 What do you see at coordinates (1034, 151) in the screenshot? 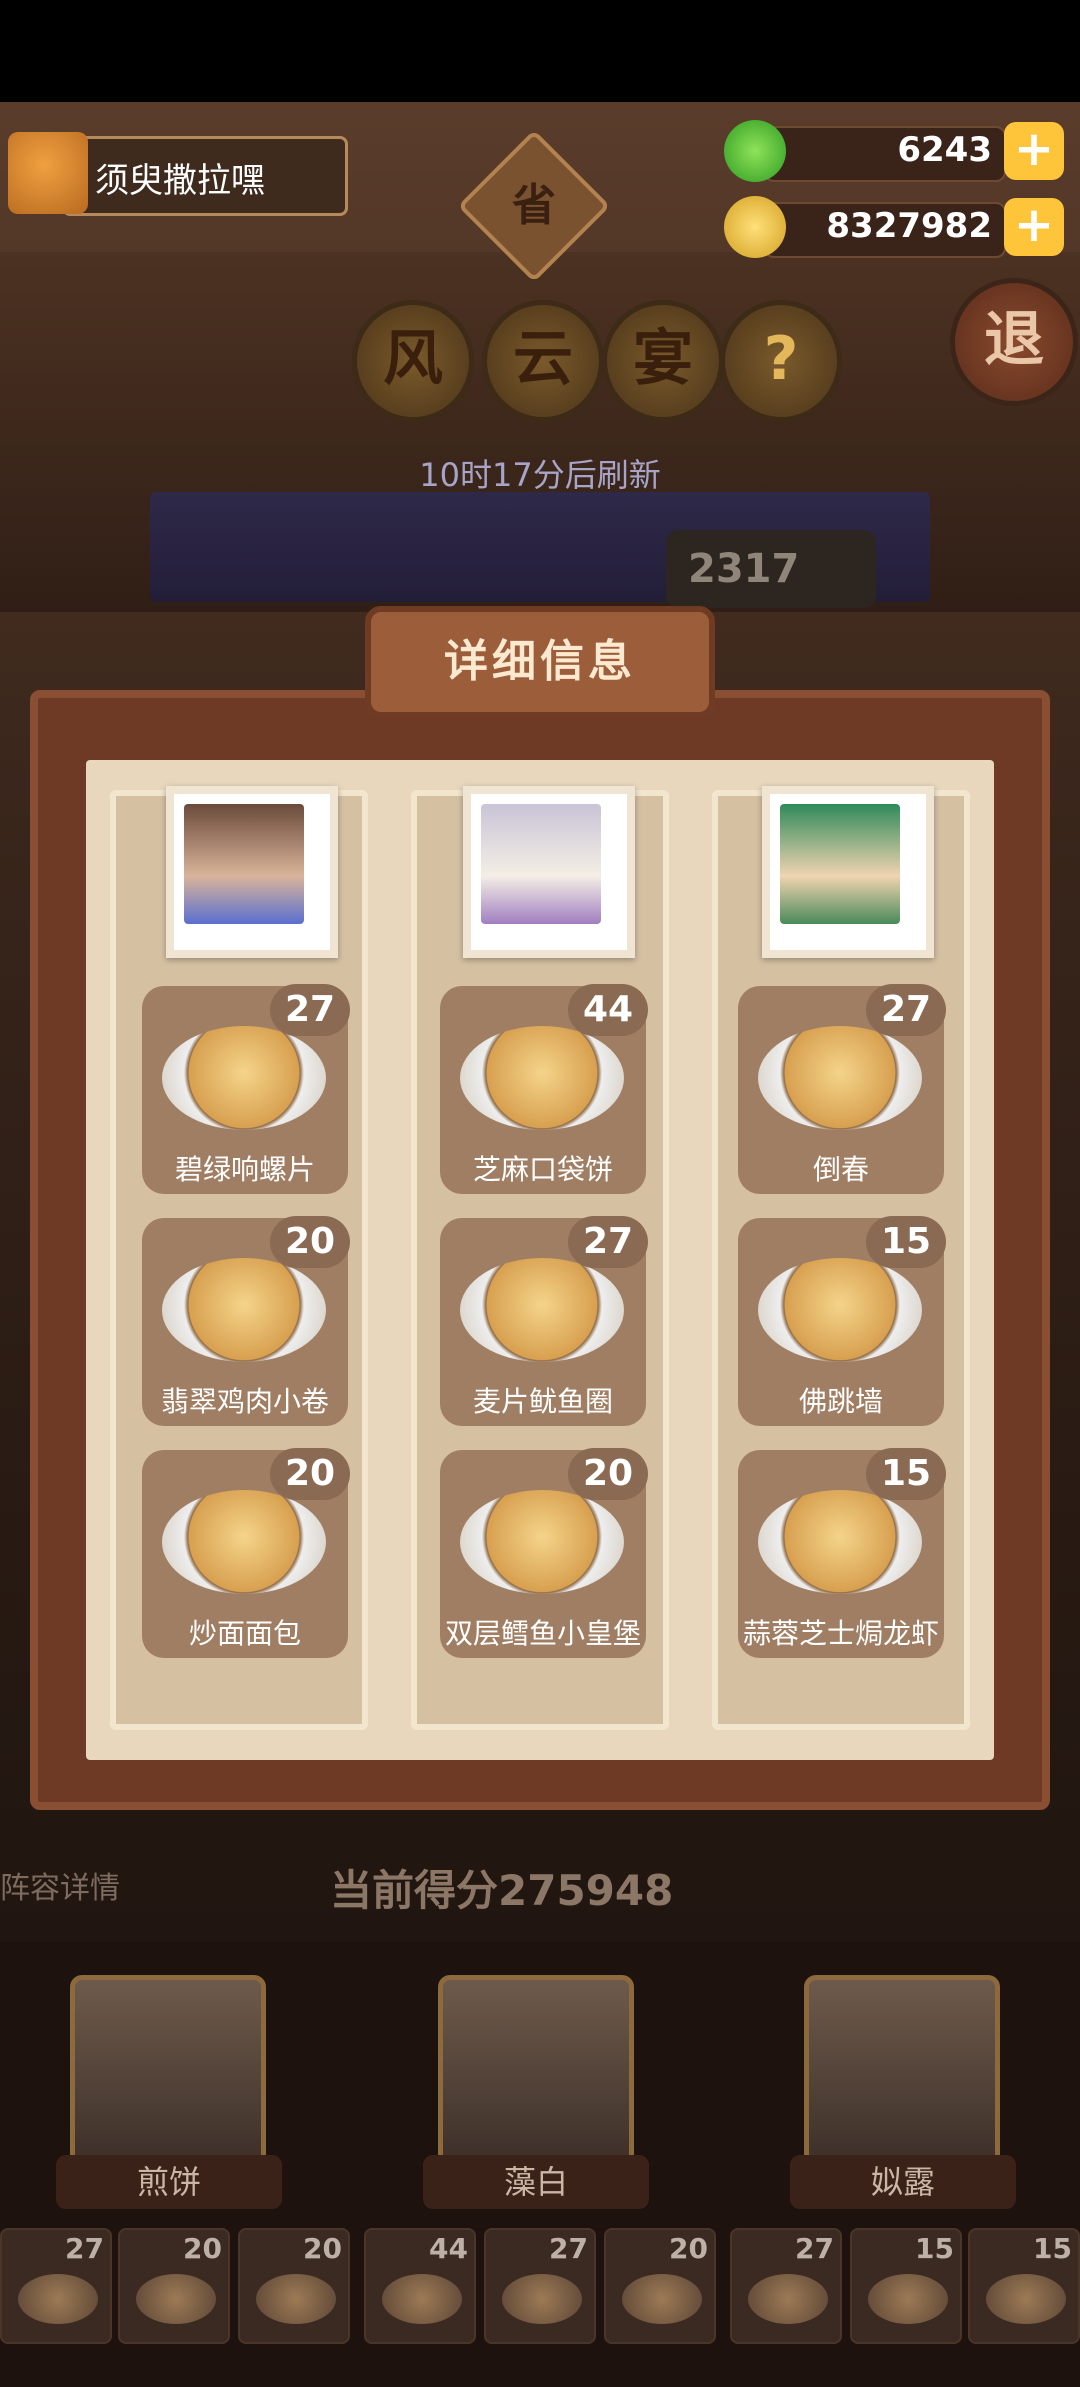
I see `add-jade-button: +` at bounding box center [1034, 151].